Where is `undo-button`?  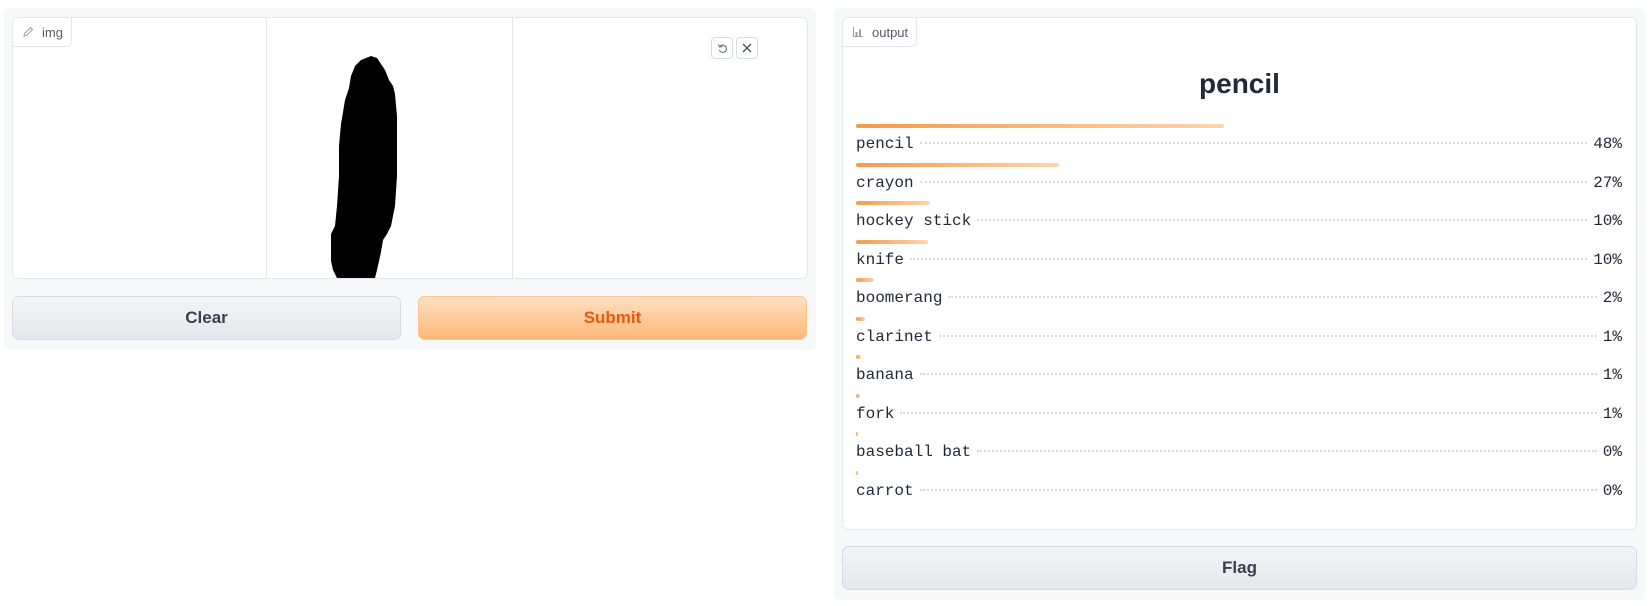
undo-button is located at coordinates (722, 48).